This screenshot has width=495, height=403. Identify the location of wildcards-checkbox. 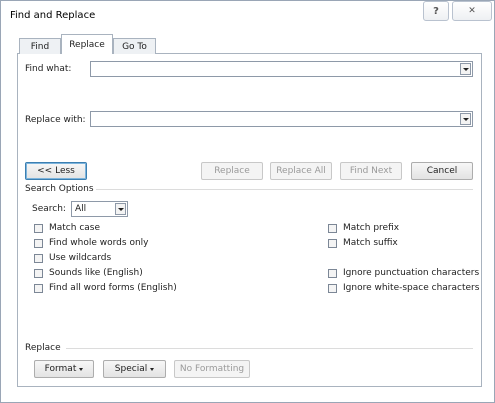
(38, 258).